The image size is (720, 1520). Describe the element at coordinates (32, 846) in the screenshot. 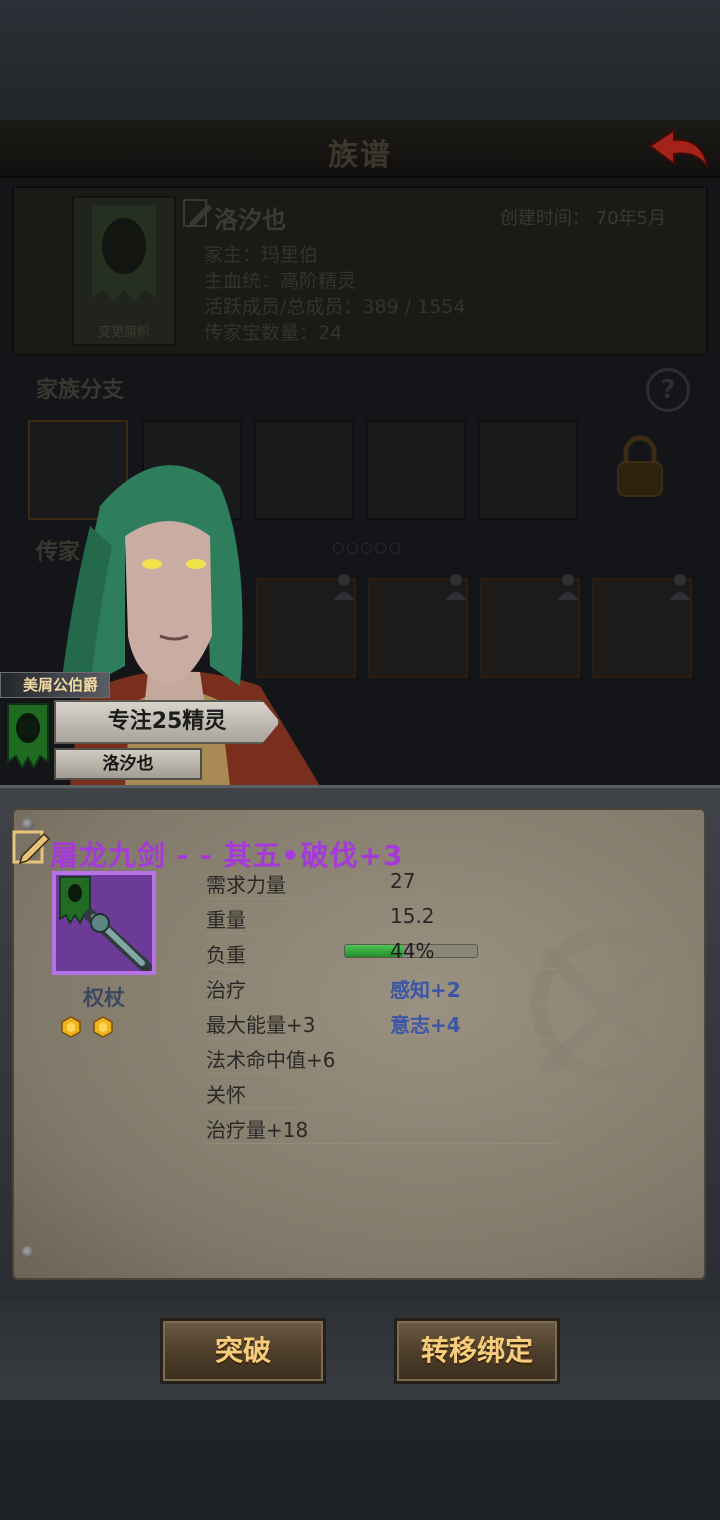

I see `edit-item-icon` at that location.